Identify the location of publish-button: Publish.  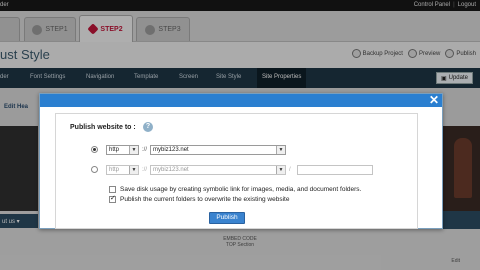
(227, 218).